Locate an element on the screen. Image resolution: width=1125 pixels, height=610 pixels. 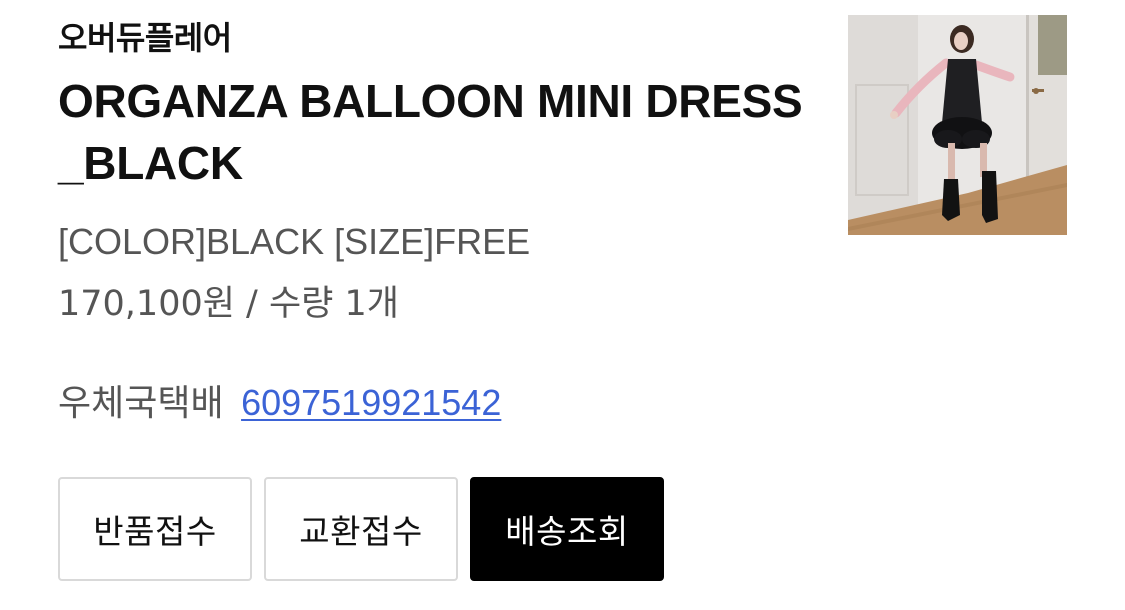
product-name-line-2: _BLACK is located at coordinates (428, 163).